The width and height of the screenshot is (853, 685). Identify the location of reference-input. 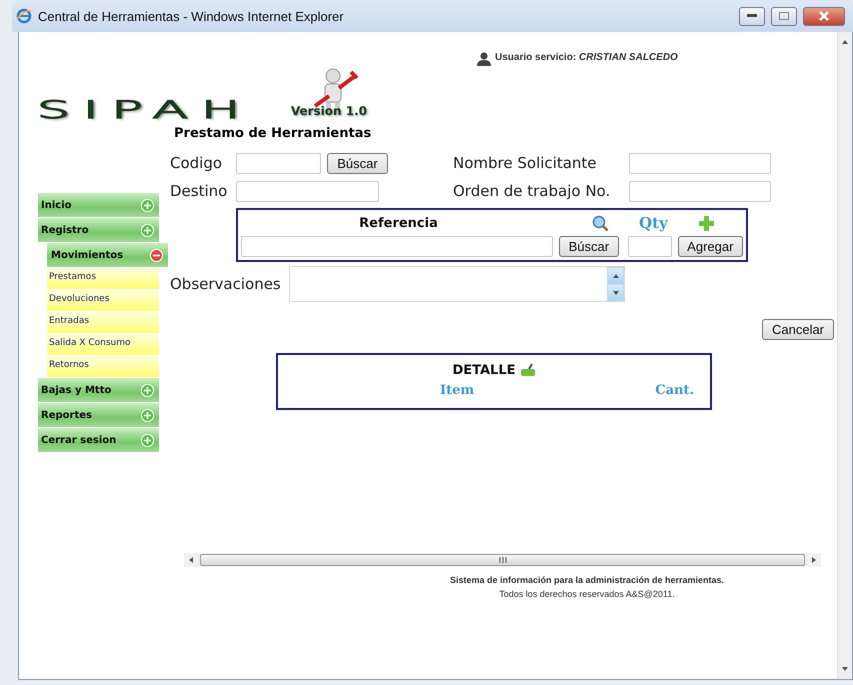
(397, 246).